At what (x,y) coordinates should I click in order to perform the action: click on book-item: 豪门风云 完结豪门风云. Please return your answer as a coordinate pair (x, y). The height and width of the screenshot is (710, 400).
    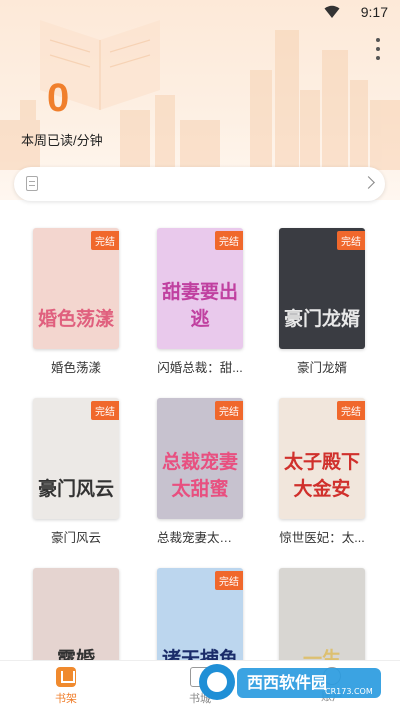
    Looking at the image, I should click on (76, 472).